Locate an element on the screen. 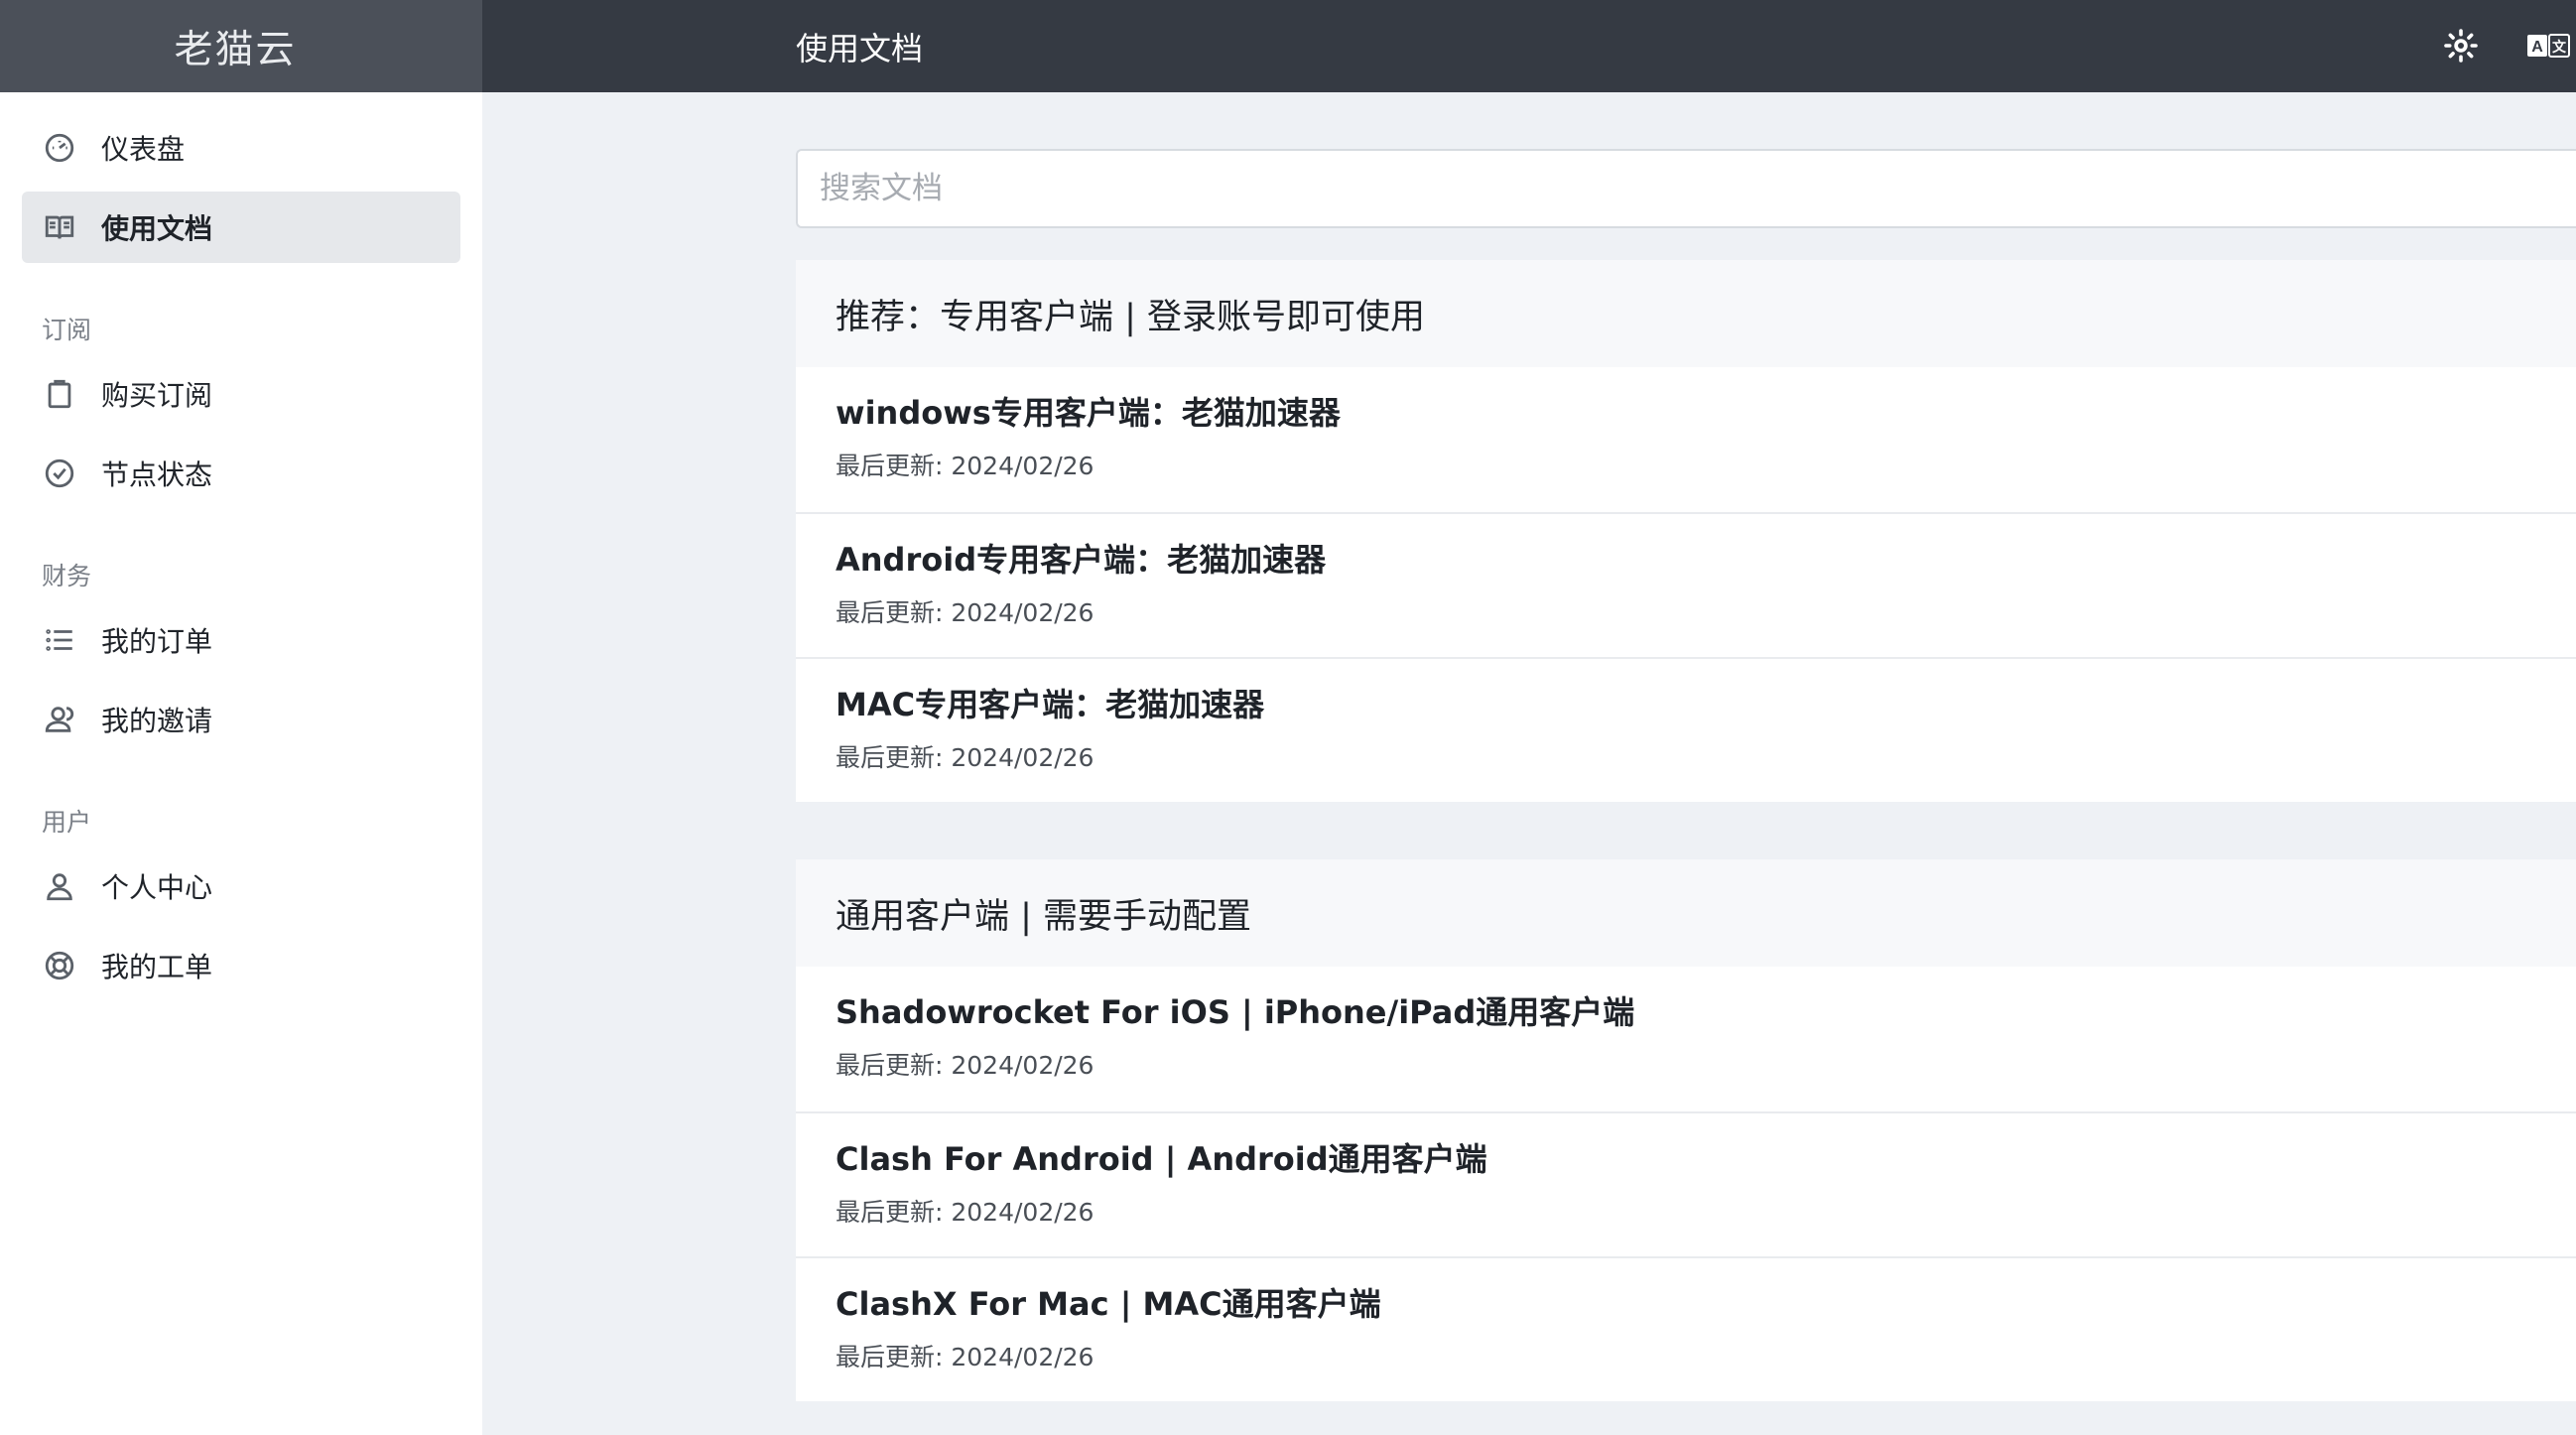 This screenshot has height=1435, width=2576. svg-text: A is located at coordinates (2537, 47).